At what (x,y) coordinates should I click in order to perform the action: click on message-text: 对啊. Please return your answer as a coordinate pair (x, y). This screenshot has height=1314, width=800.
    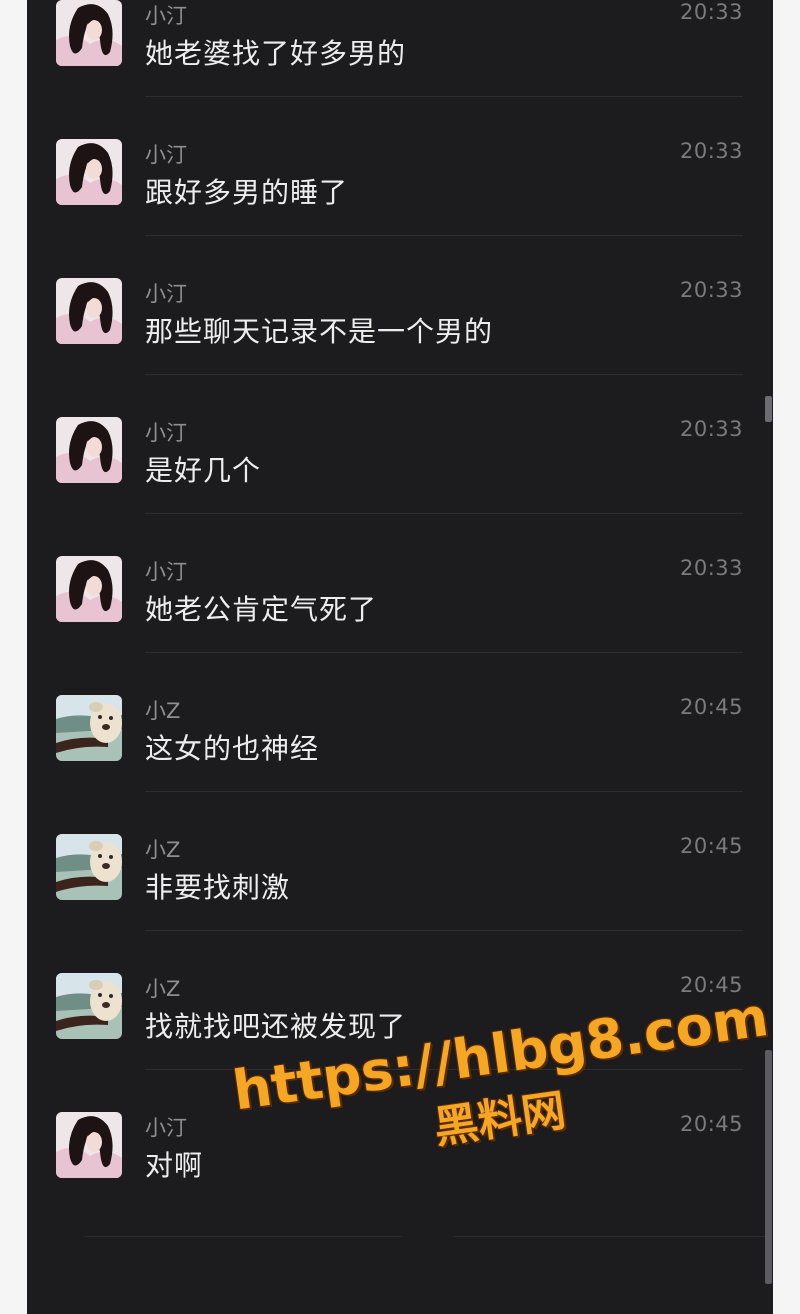
    Looking at the image, I should click on (174, 1165).